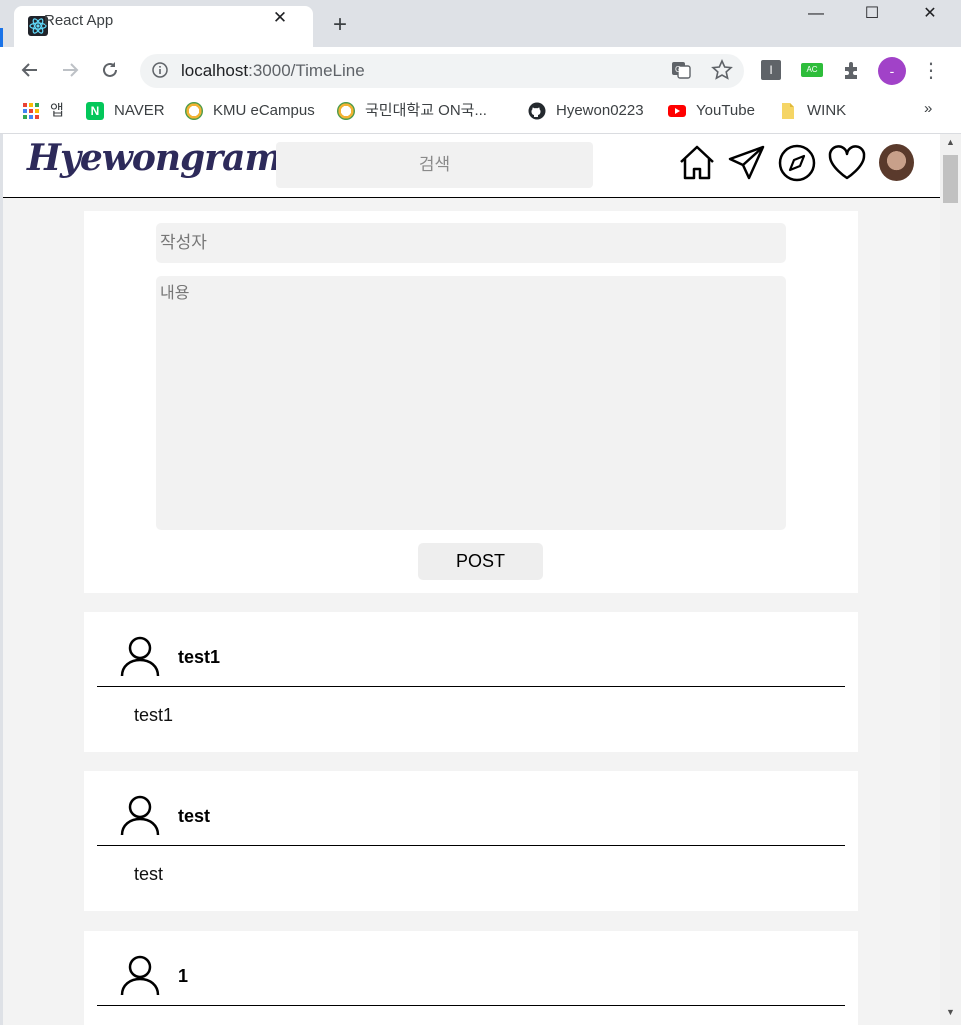  Describe the element at coordinates (340, 25) in the screenshot. I see `new-tab-button: +` at that location.